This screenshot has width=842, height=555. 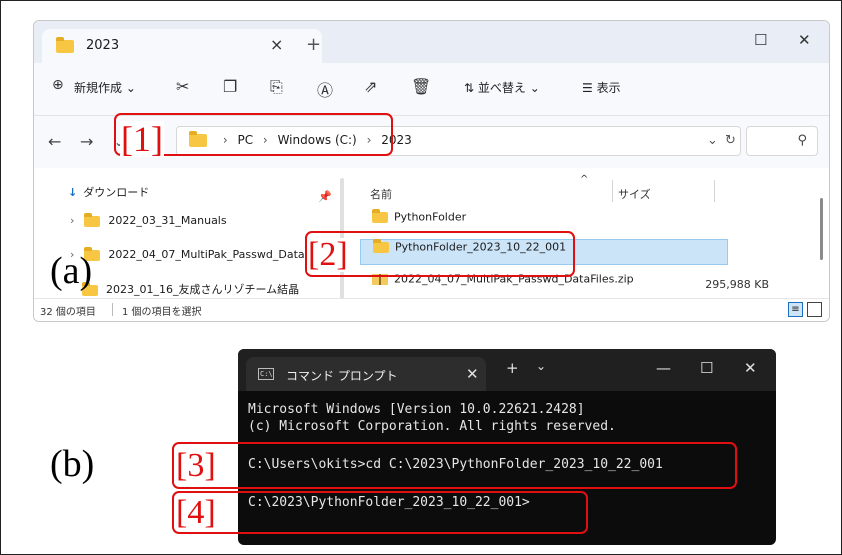 What do you see at coordinates (142, 139) in the screenshot?
I see `annotation-label-1: [1]` at bounding box center [142, 139].